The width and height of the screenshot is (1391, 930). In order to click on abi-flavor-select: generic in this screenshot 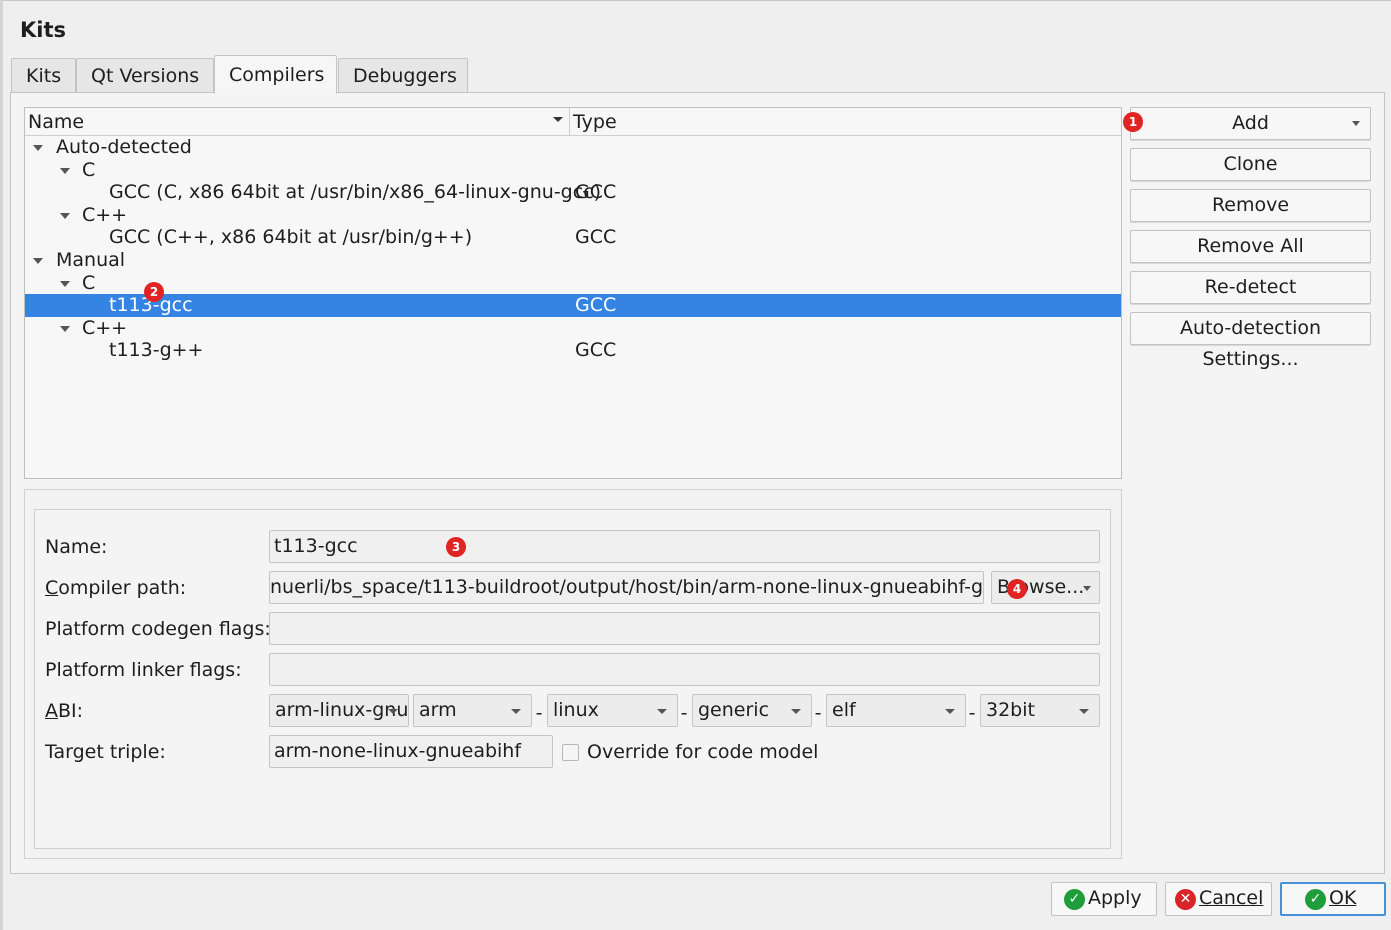, I will do `click(752, 710)`.